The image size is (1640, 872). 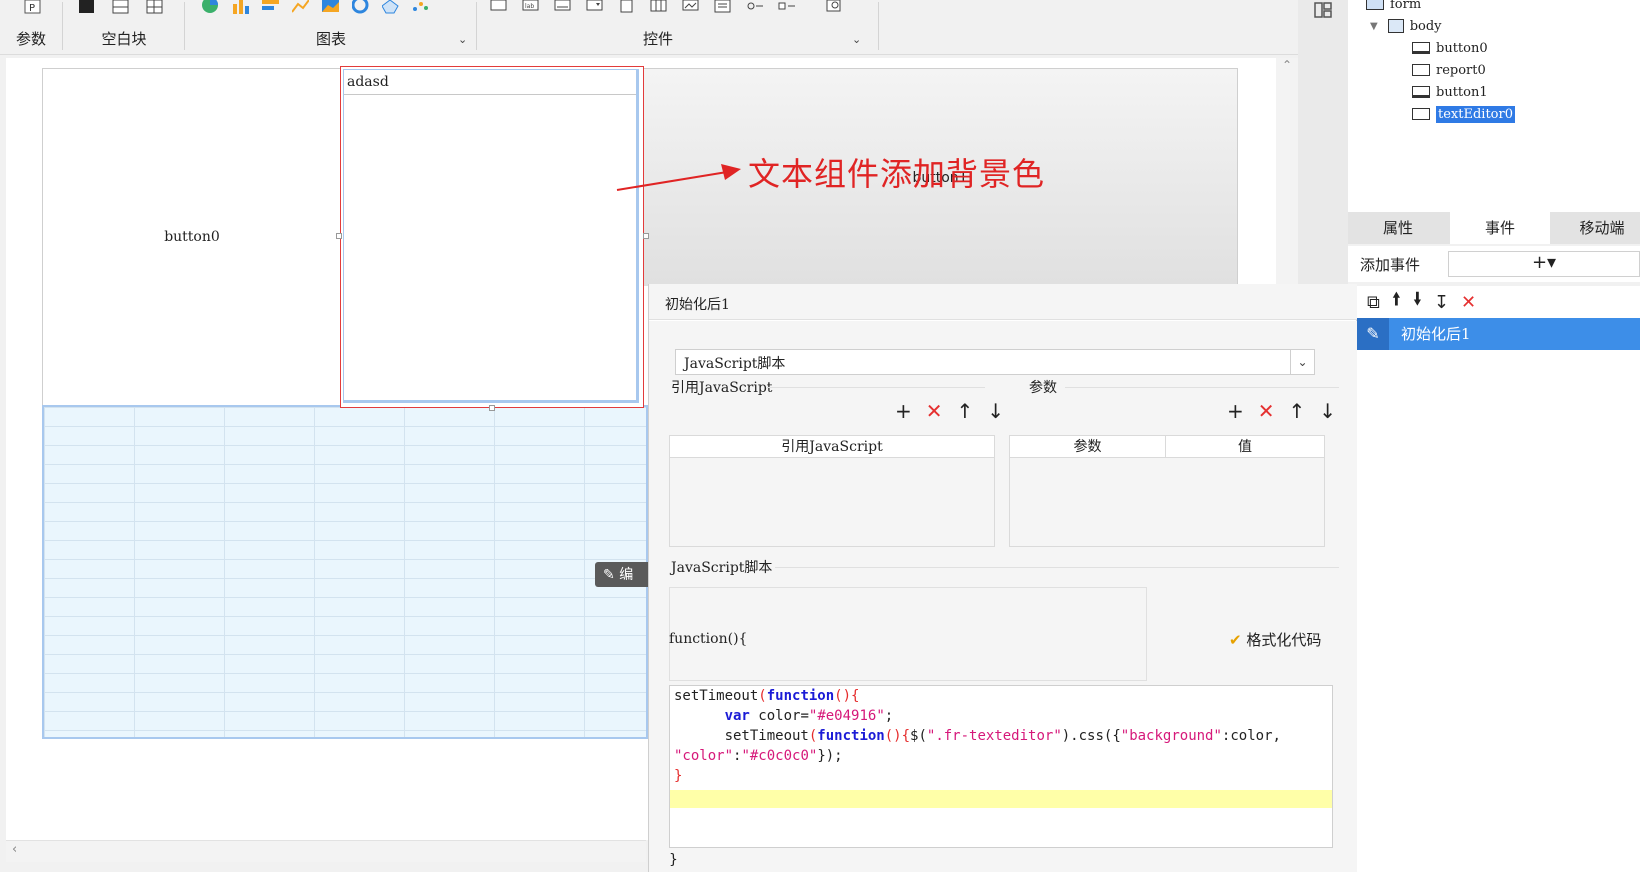 What do you see at coordinates (360, 7) in the screenshot?
I see `donut-chart-icon` at bounding box center [360, 7].